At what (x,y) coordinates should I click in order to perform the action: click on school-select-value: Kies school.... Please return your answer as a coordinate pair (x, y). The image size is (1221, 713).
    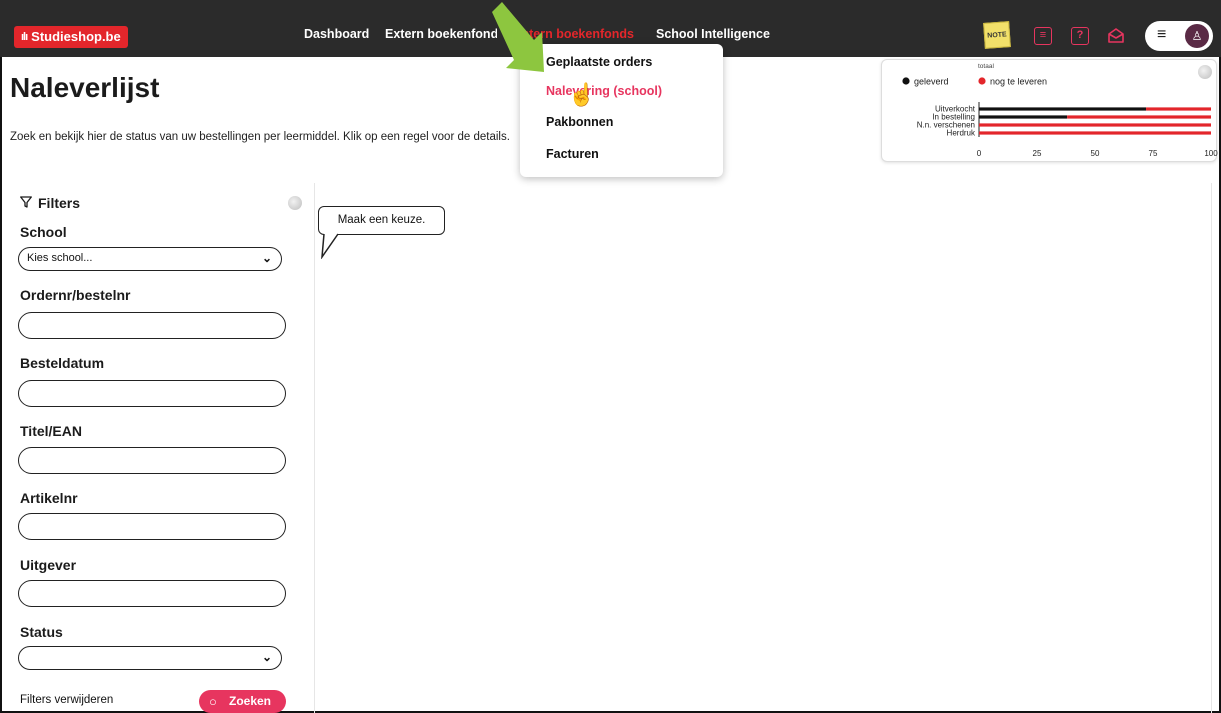
    Looking at the image, I should click on (60, 258).